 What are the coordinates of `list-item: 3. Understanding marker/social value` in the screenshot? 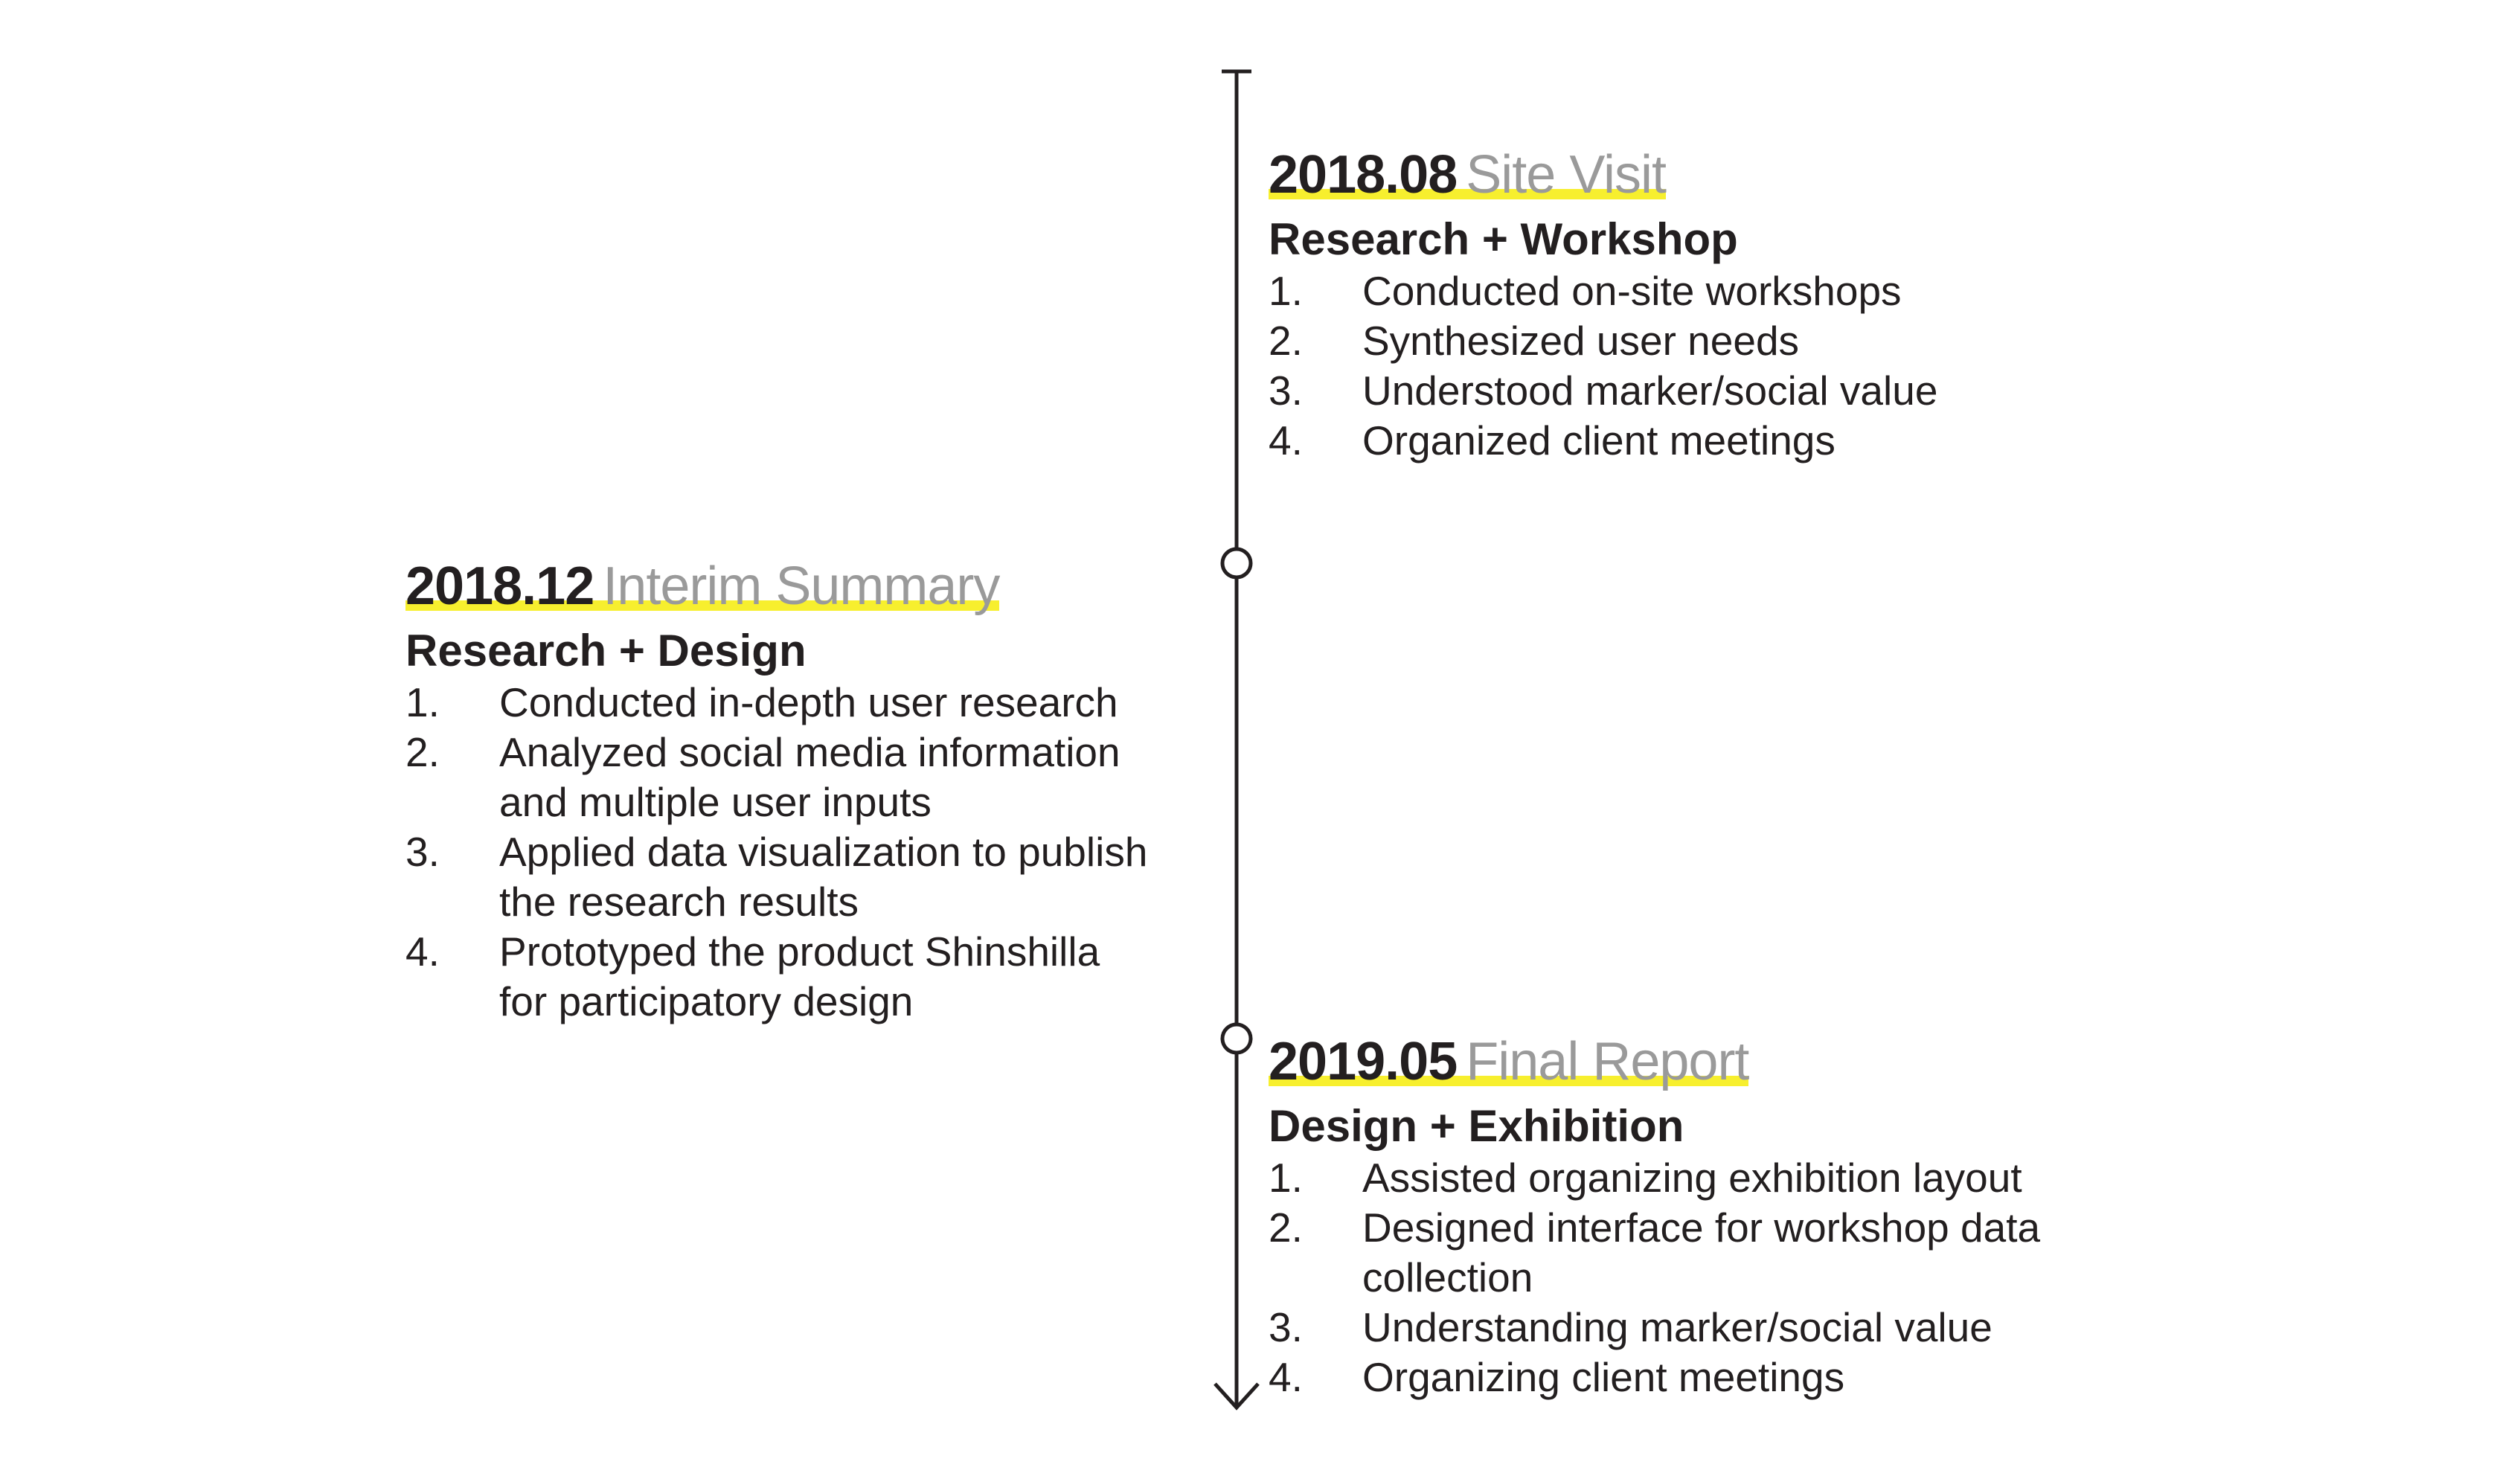 It's located at (1655, 1328).